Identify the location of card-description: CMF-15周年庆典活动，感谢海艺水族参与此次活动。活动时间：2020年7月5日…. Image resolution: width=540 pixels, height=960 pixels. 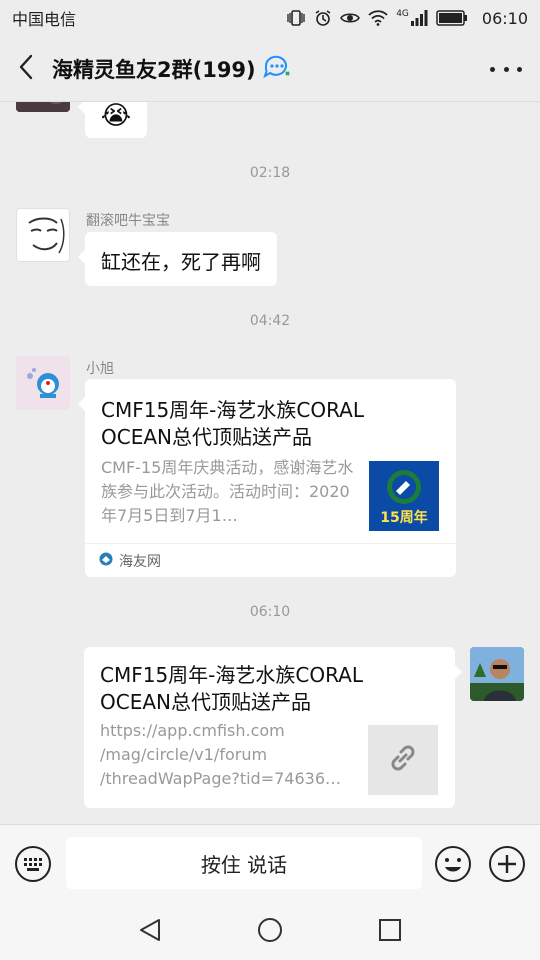
(227, 491).